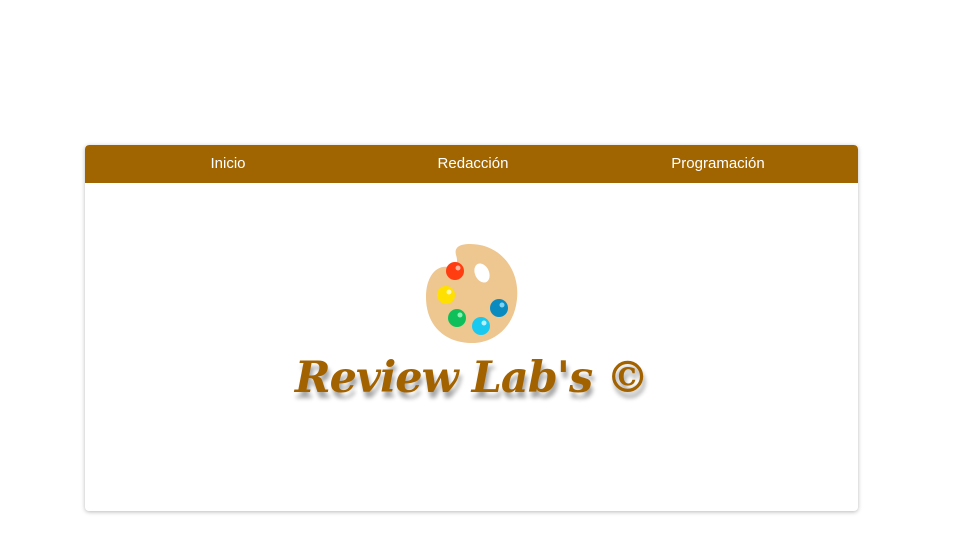 This screenshot has height=539, width=959. What do you see at coordinates (481, 326) in the screenshot?
I see `paint-cyan` at bounding box center [481, 326].